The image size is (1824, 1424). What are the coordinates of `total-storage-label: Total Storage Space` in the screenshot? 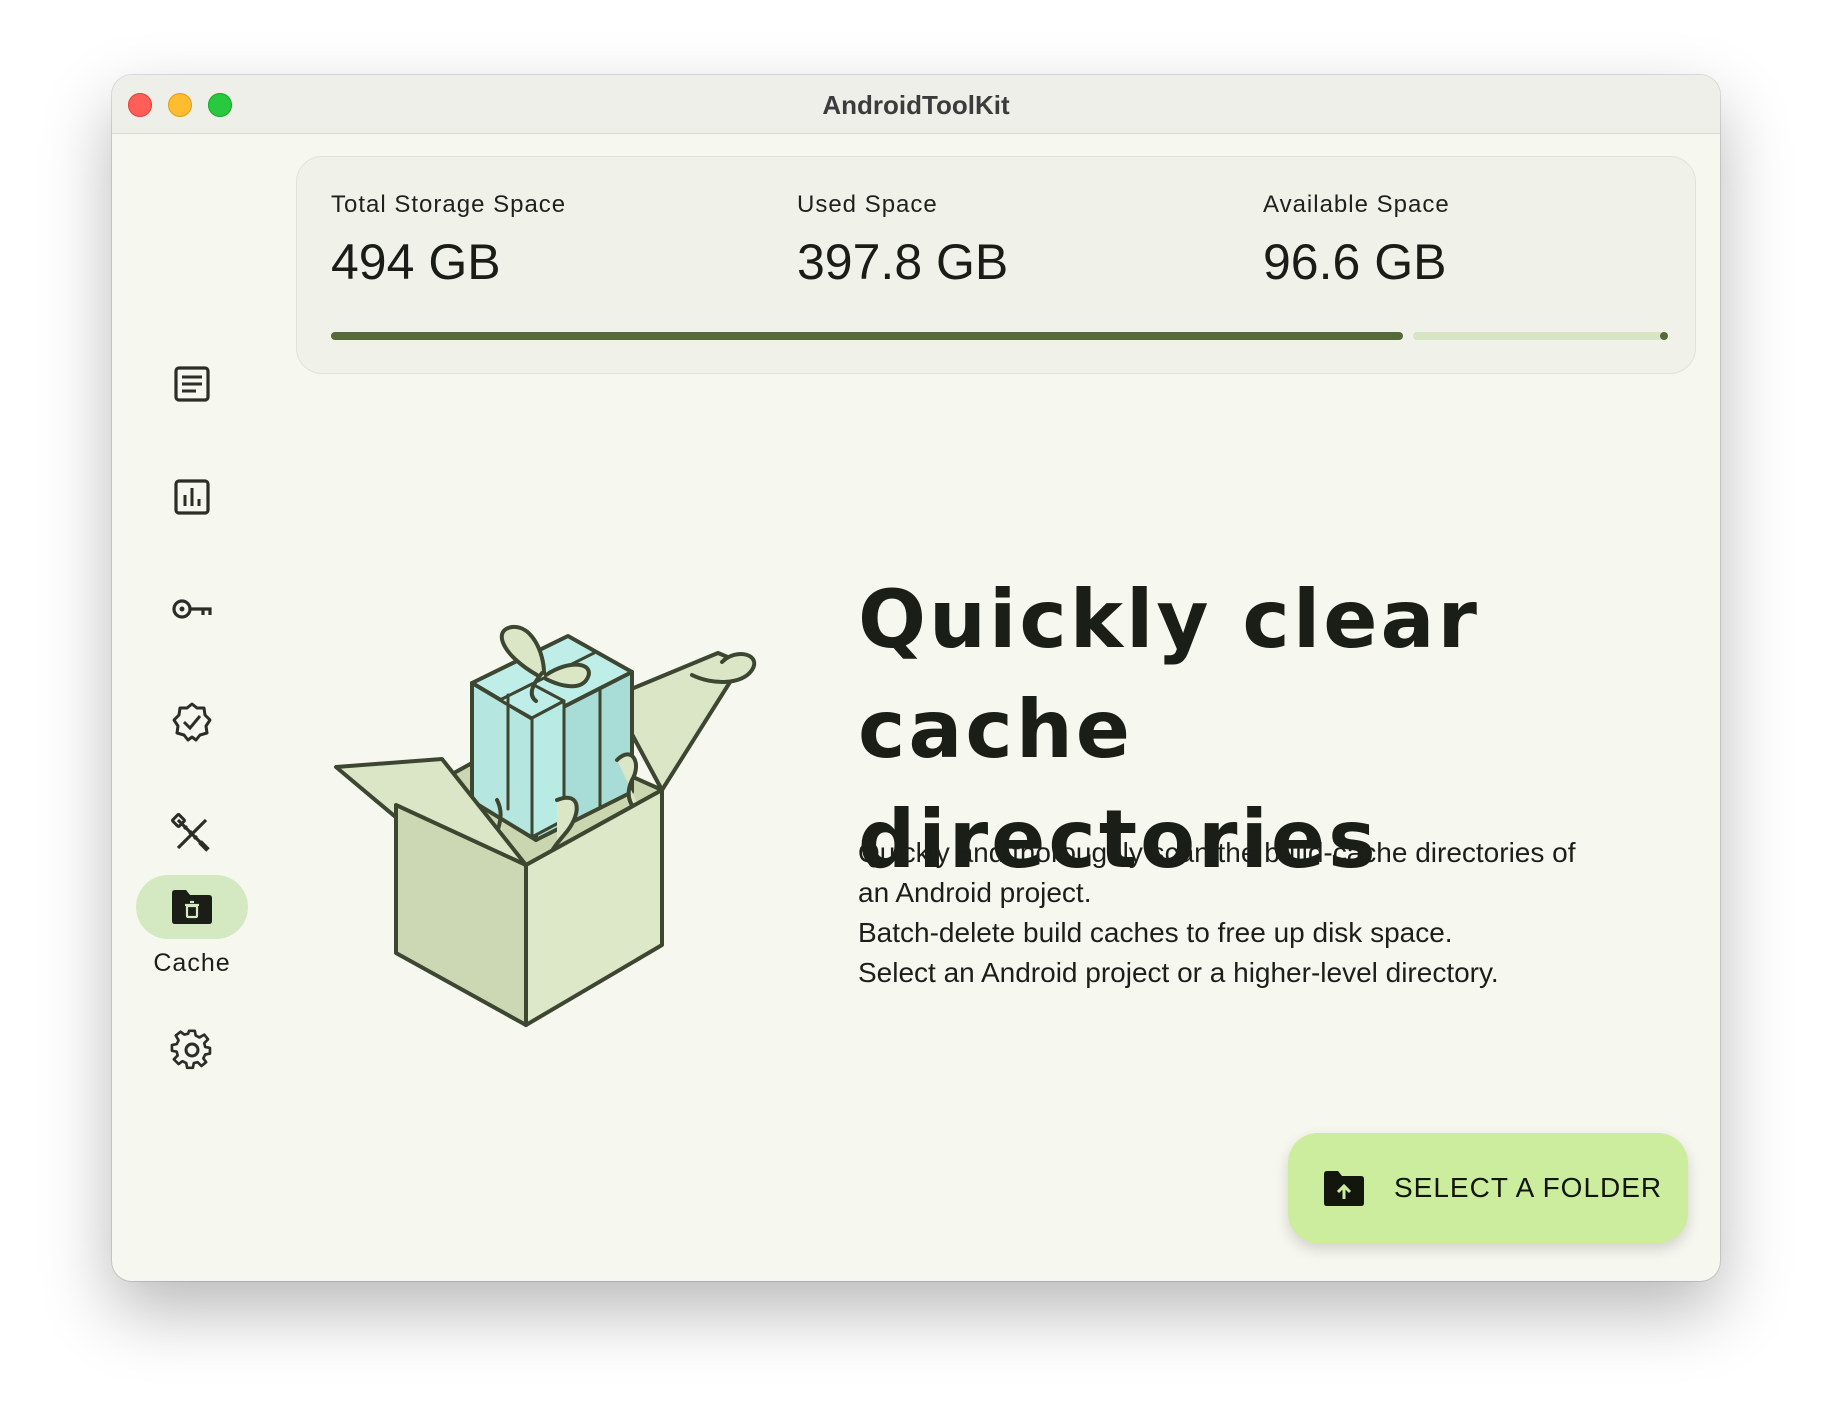 It's located at (449, 204).